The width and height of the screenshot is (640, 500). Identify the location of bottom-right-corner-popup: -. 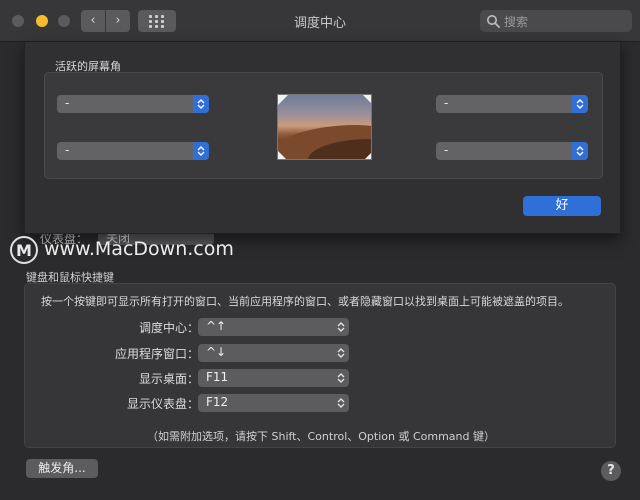
(512, 151).